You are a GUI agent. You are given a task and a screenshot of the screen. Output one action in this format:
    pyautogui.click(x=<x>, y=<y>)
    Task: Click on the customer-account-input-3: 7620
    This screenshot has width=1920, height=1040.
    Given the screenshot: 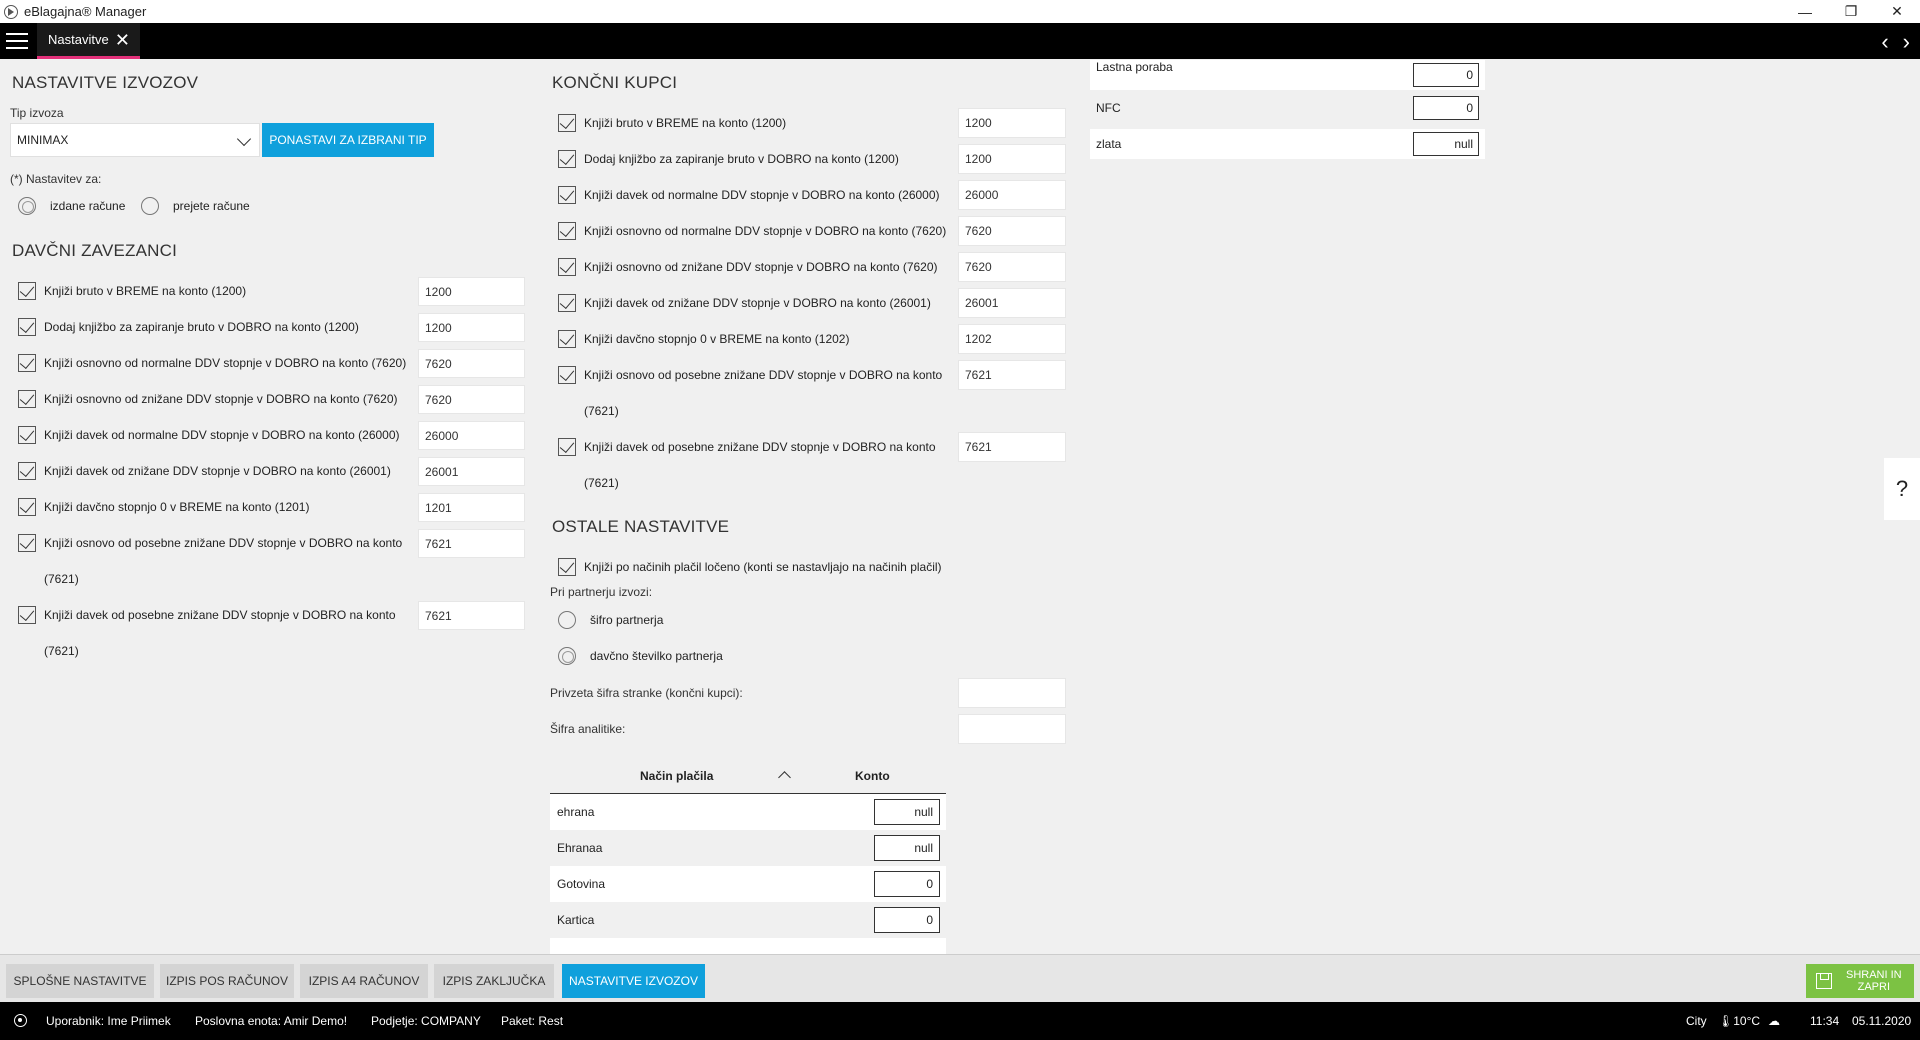 What is the action you would take?
    pyautogui.click(x=1012, y=231)
    